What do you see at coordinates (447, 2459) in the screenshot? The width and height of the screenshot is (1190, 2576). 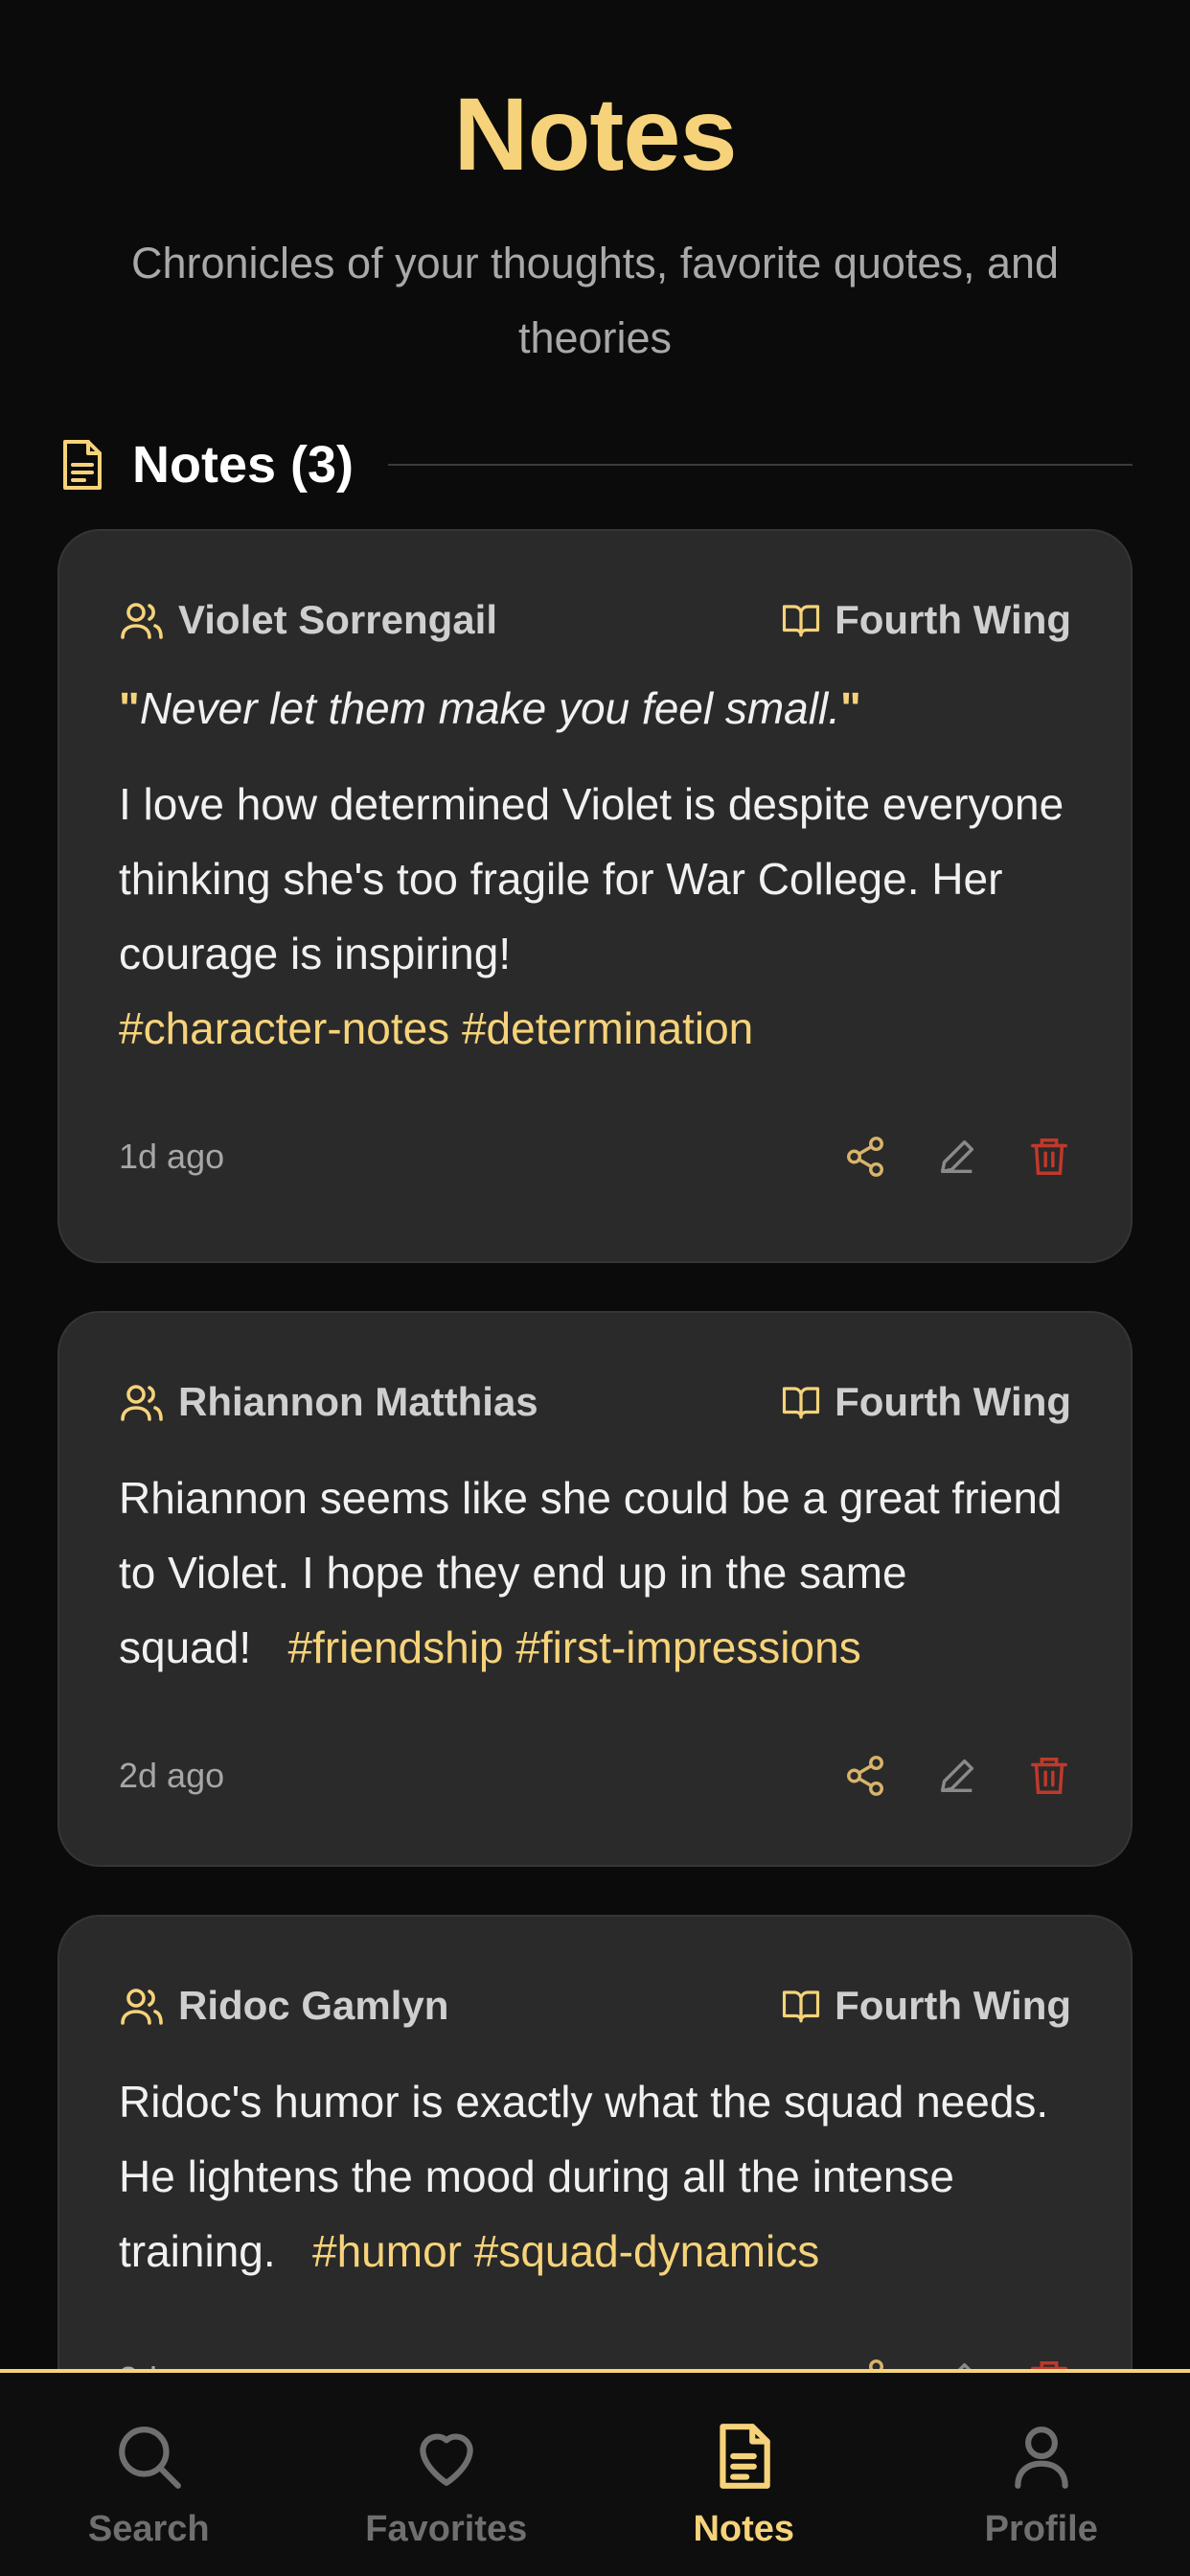 I see `heart-icon` at bounding box center [447, 2459].